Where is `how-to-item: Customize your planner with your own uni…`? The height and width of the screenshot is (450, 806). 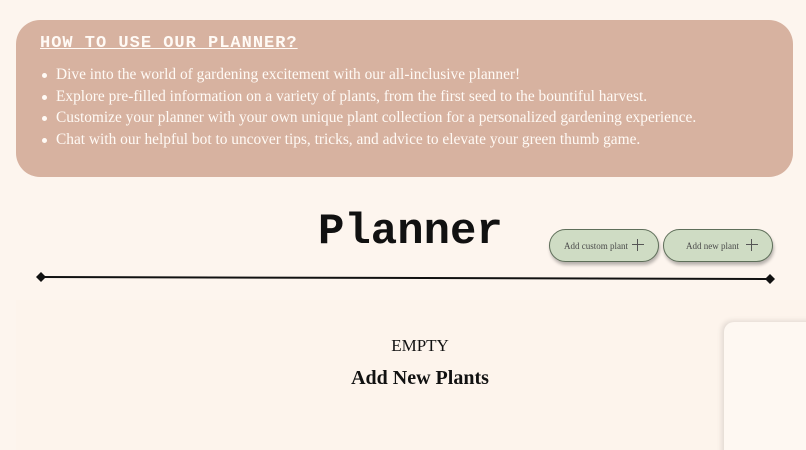
how-to-item: Customize your planner with your own uni… is located at coordinates (404, 118).